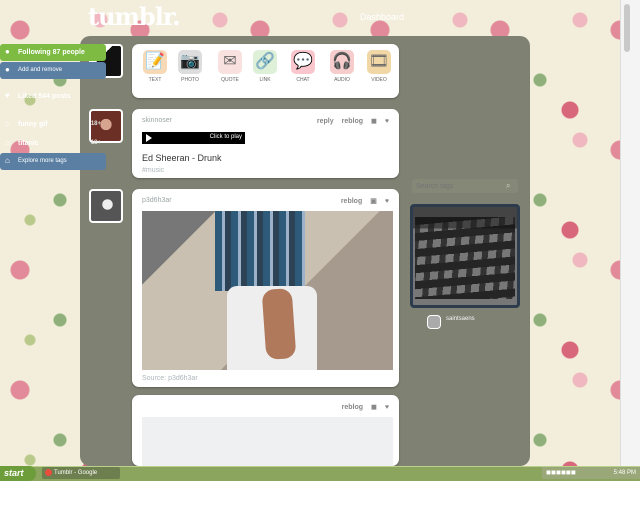 The height and width of the screenshot is (512, 640). Describe the element at coordinates (149, 138) in the screenshot. I see `play-icon` at that location.